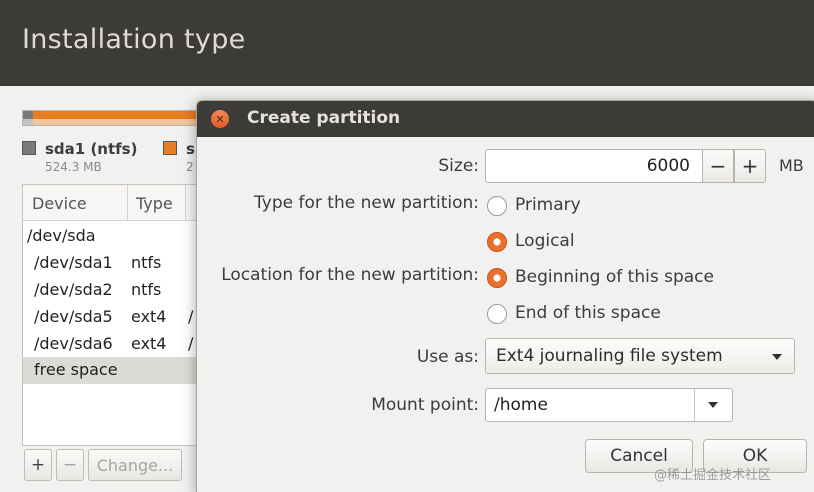 The width and height of the screenshot is (814, 492). I want to click on row-device: free space, so click(76, 369).